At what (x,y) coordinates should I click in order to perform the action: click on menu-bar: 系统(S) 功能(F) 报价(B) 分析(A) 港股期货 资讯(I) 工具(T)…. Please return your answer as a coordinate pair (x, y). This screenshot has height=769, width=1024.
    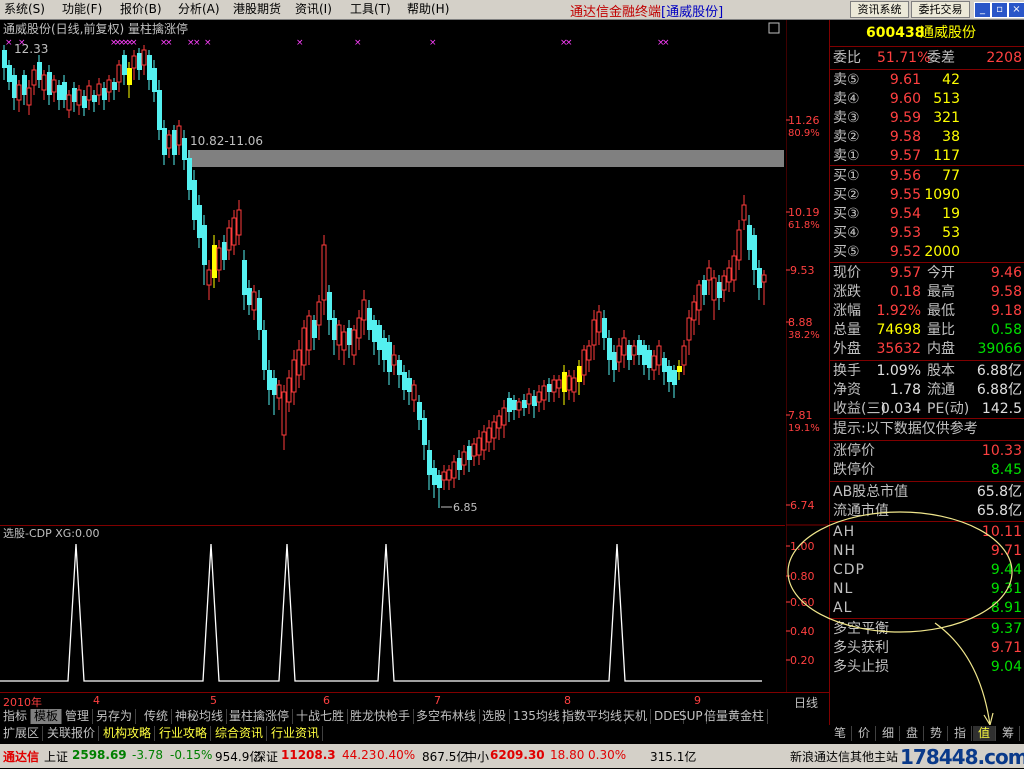
    Looking at the image, I should click on (512, 10).